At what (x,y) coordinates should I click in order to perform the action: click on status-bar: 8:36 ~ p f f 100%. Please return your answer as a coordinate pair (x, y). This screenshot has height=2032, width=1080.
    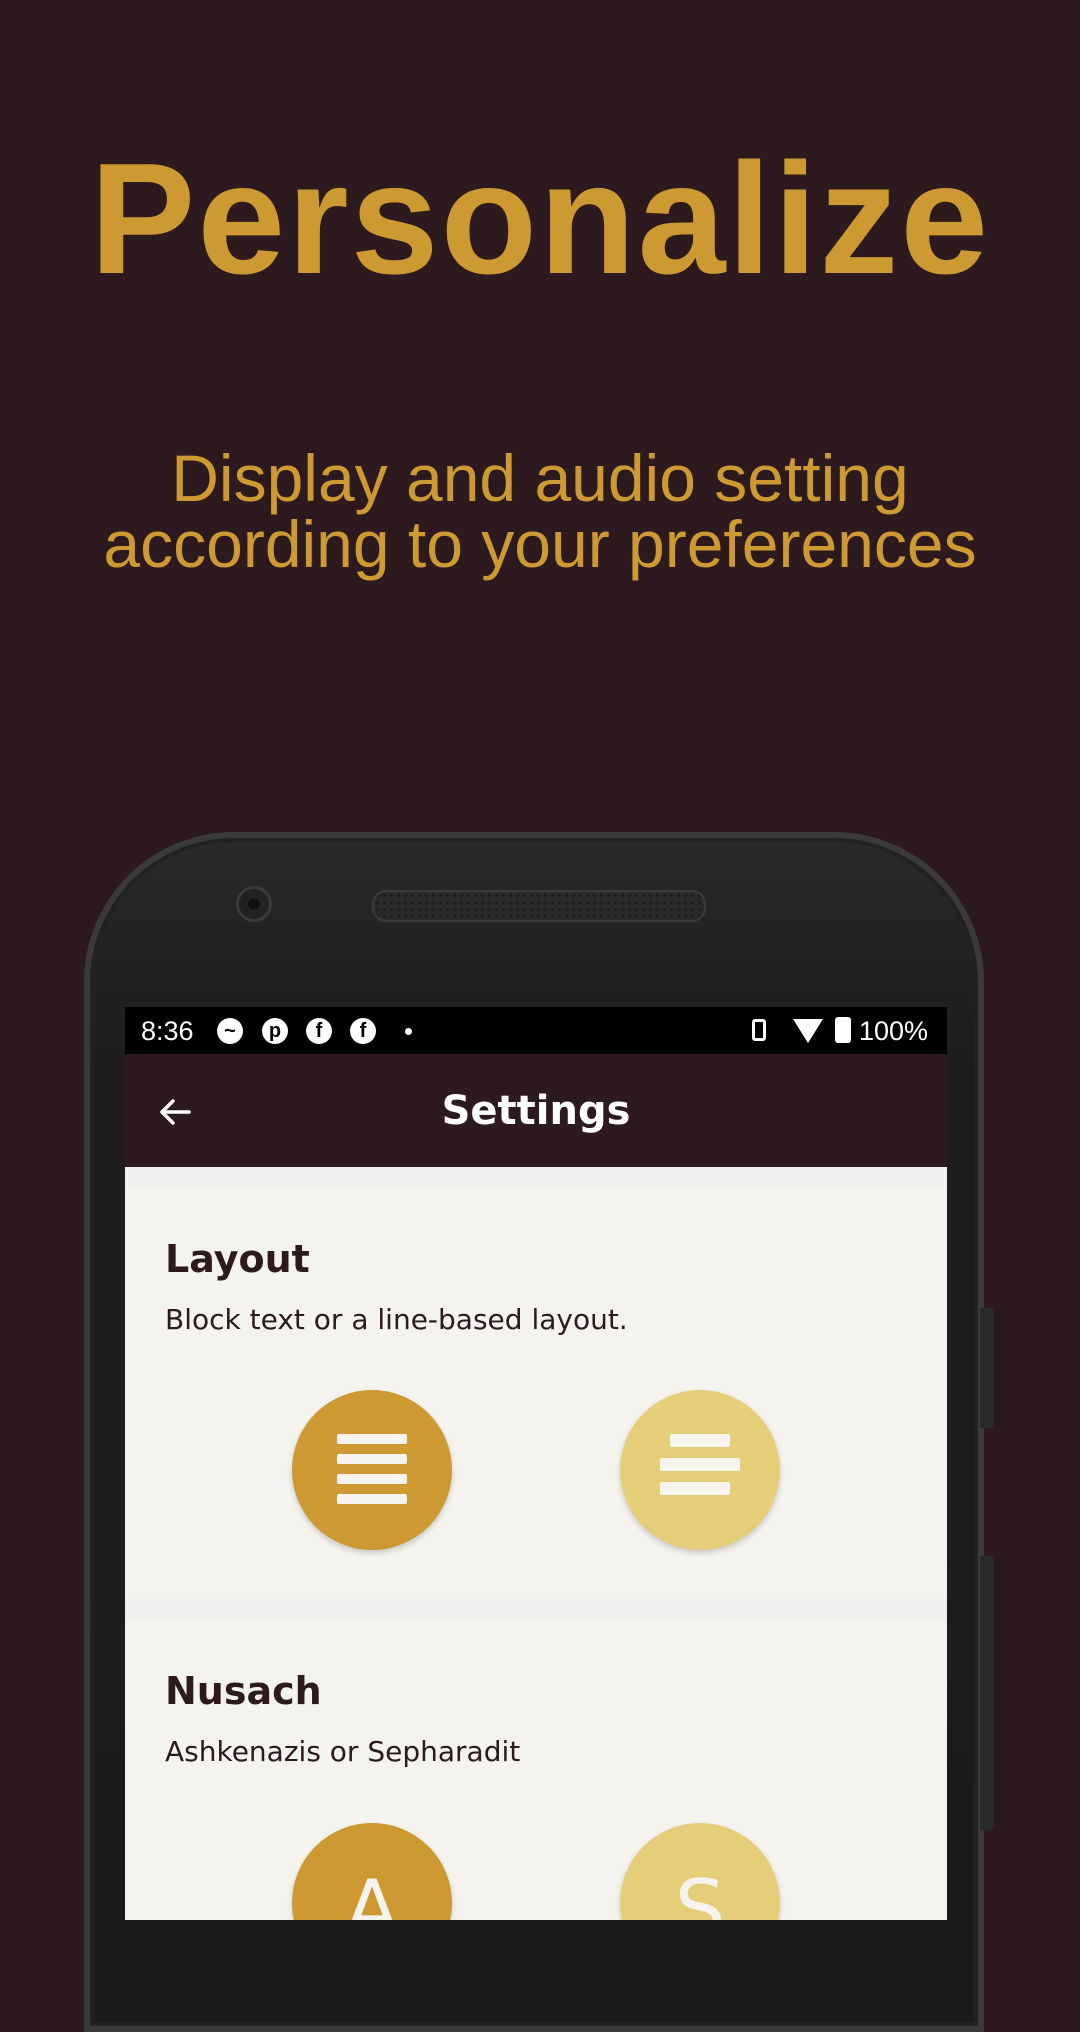
    Looking at the image, I should click on (536, 1030).